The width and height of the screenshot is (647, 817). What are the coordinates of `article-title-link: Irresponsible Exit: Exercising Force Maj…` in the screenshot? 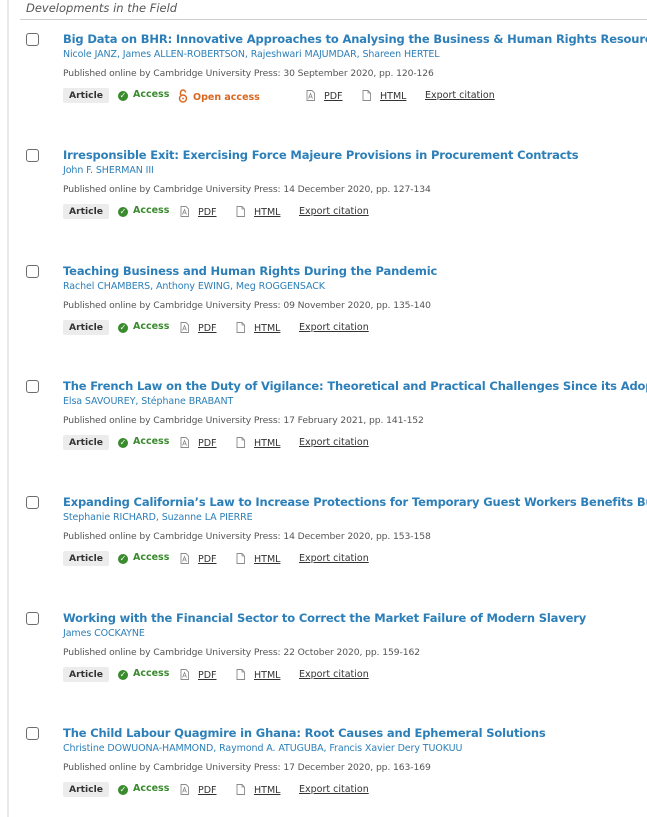 It's located at (321, 155).